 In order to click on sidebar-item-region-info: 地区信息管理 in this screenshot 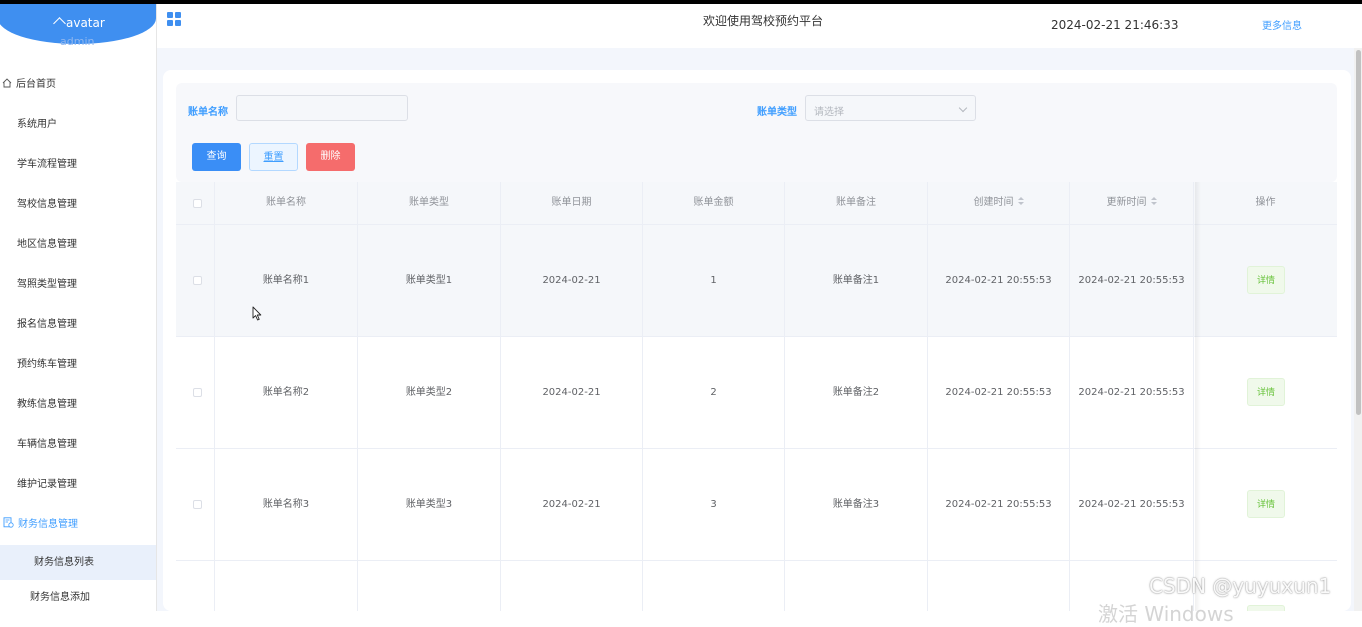, I will do `click(78, 245)`.